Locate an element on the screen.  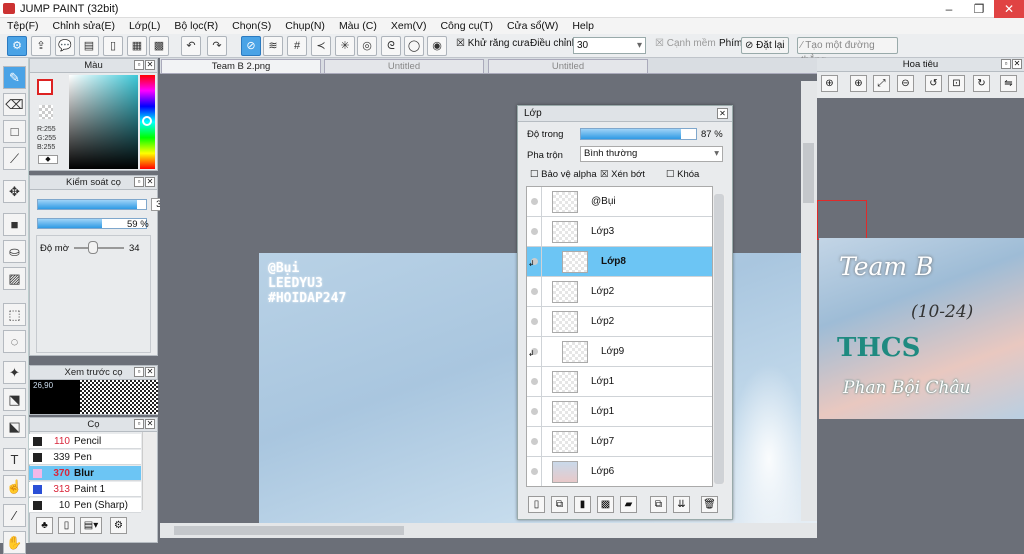
zoom-in-icon: ⊕ is located at coordinates (858, 83).